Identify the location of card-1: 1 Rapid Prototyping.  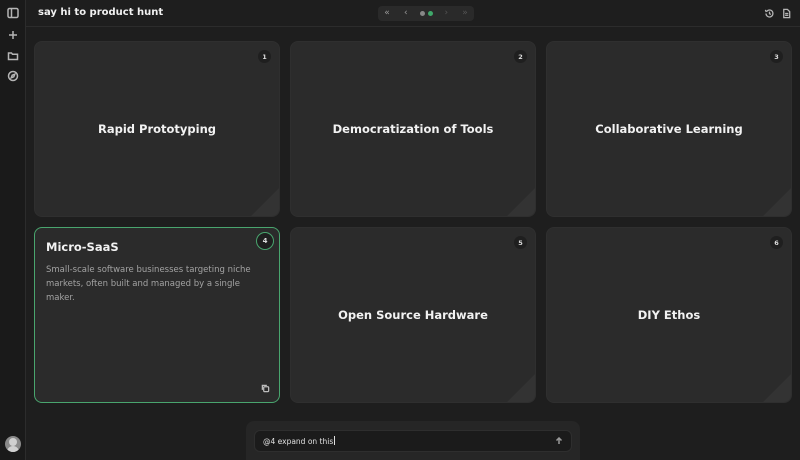
(157, 129).